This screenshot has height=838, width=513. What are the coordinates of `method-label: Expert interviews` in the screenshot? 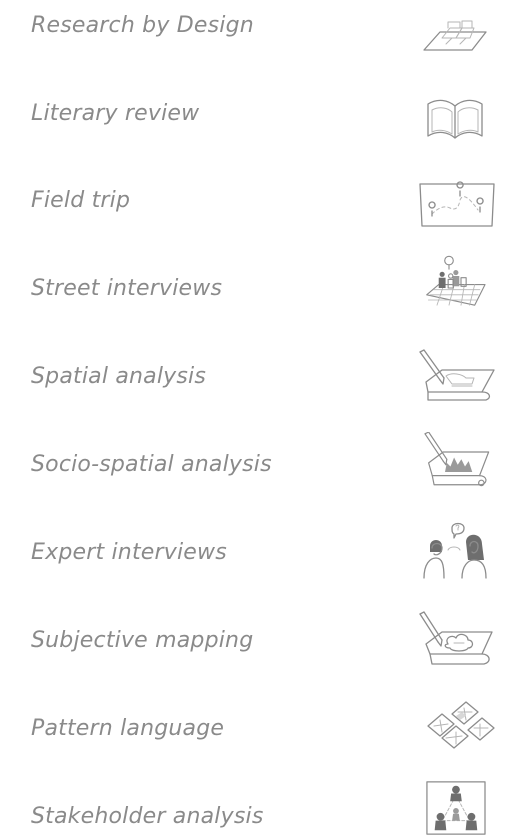 It's located at (129, 552).